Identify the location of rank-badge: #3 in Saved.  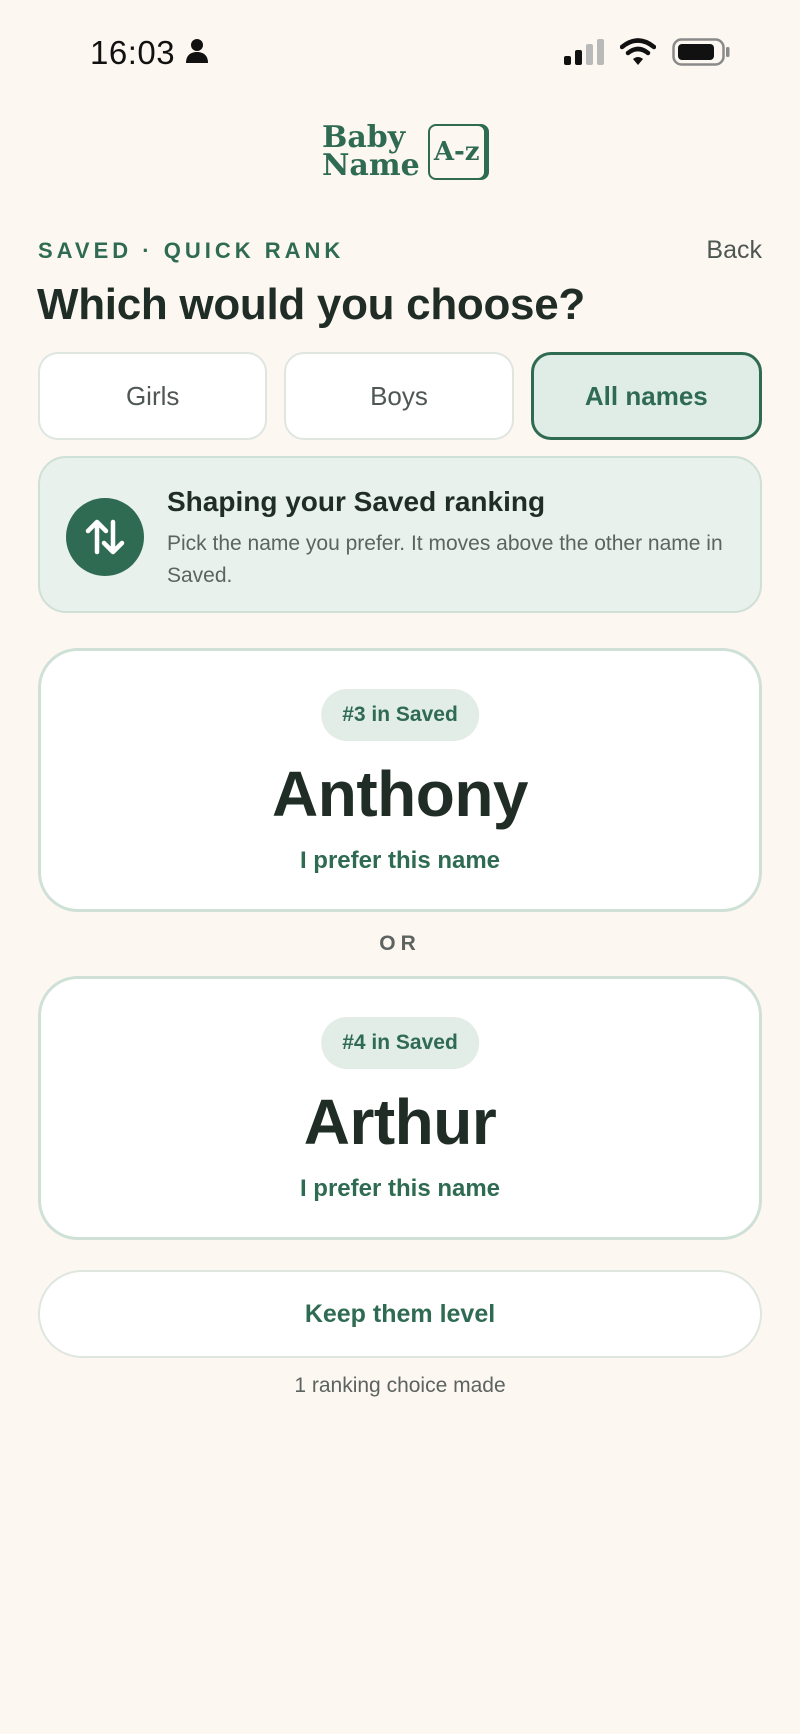
(400, 715).